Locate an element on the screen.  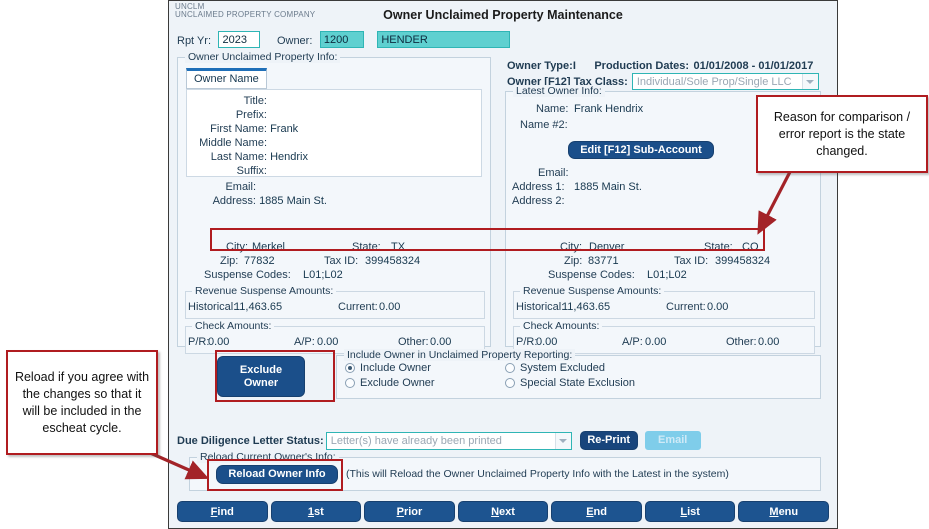
right-address1-value: 1885 Main St. is located at coordinates (608, 187).